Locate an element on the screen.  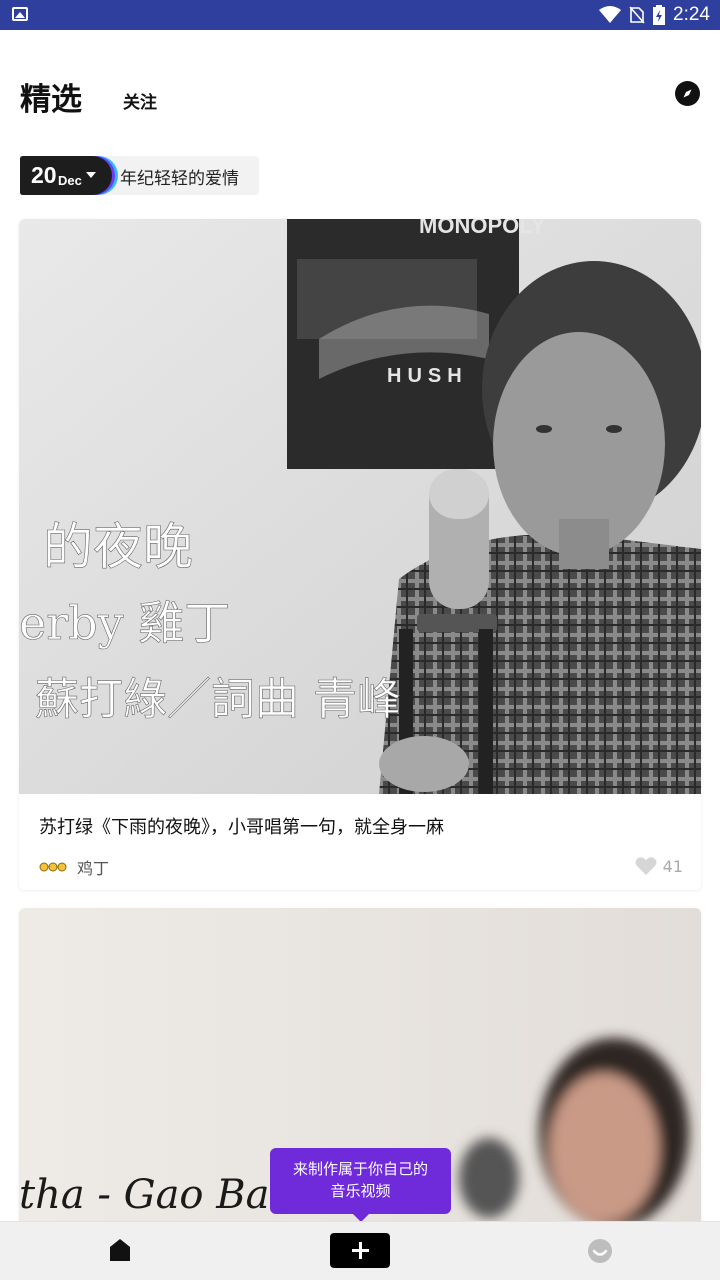
wifi-icon is located at coordinates (610, 14).